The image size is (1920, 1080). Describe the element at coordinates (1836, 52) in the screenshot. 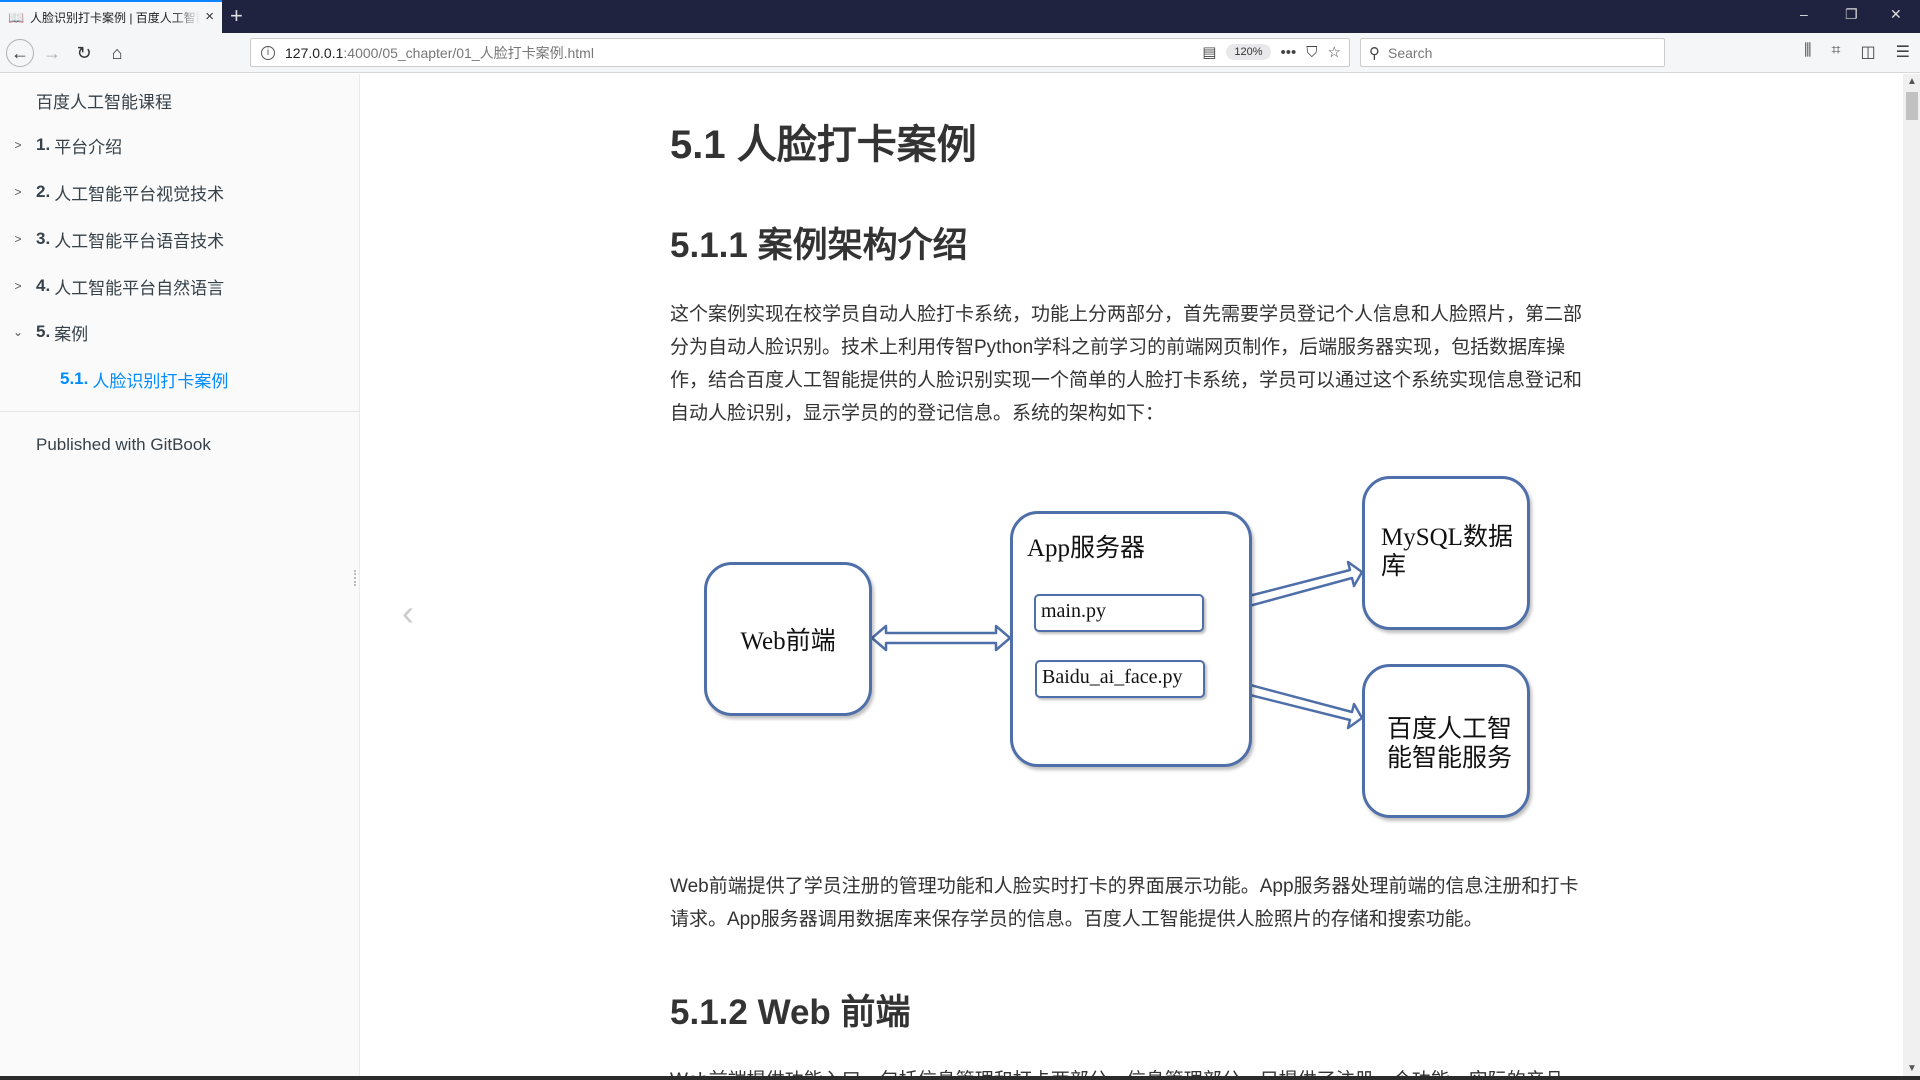

I see `screenshot-icon: ⌗` at that location.